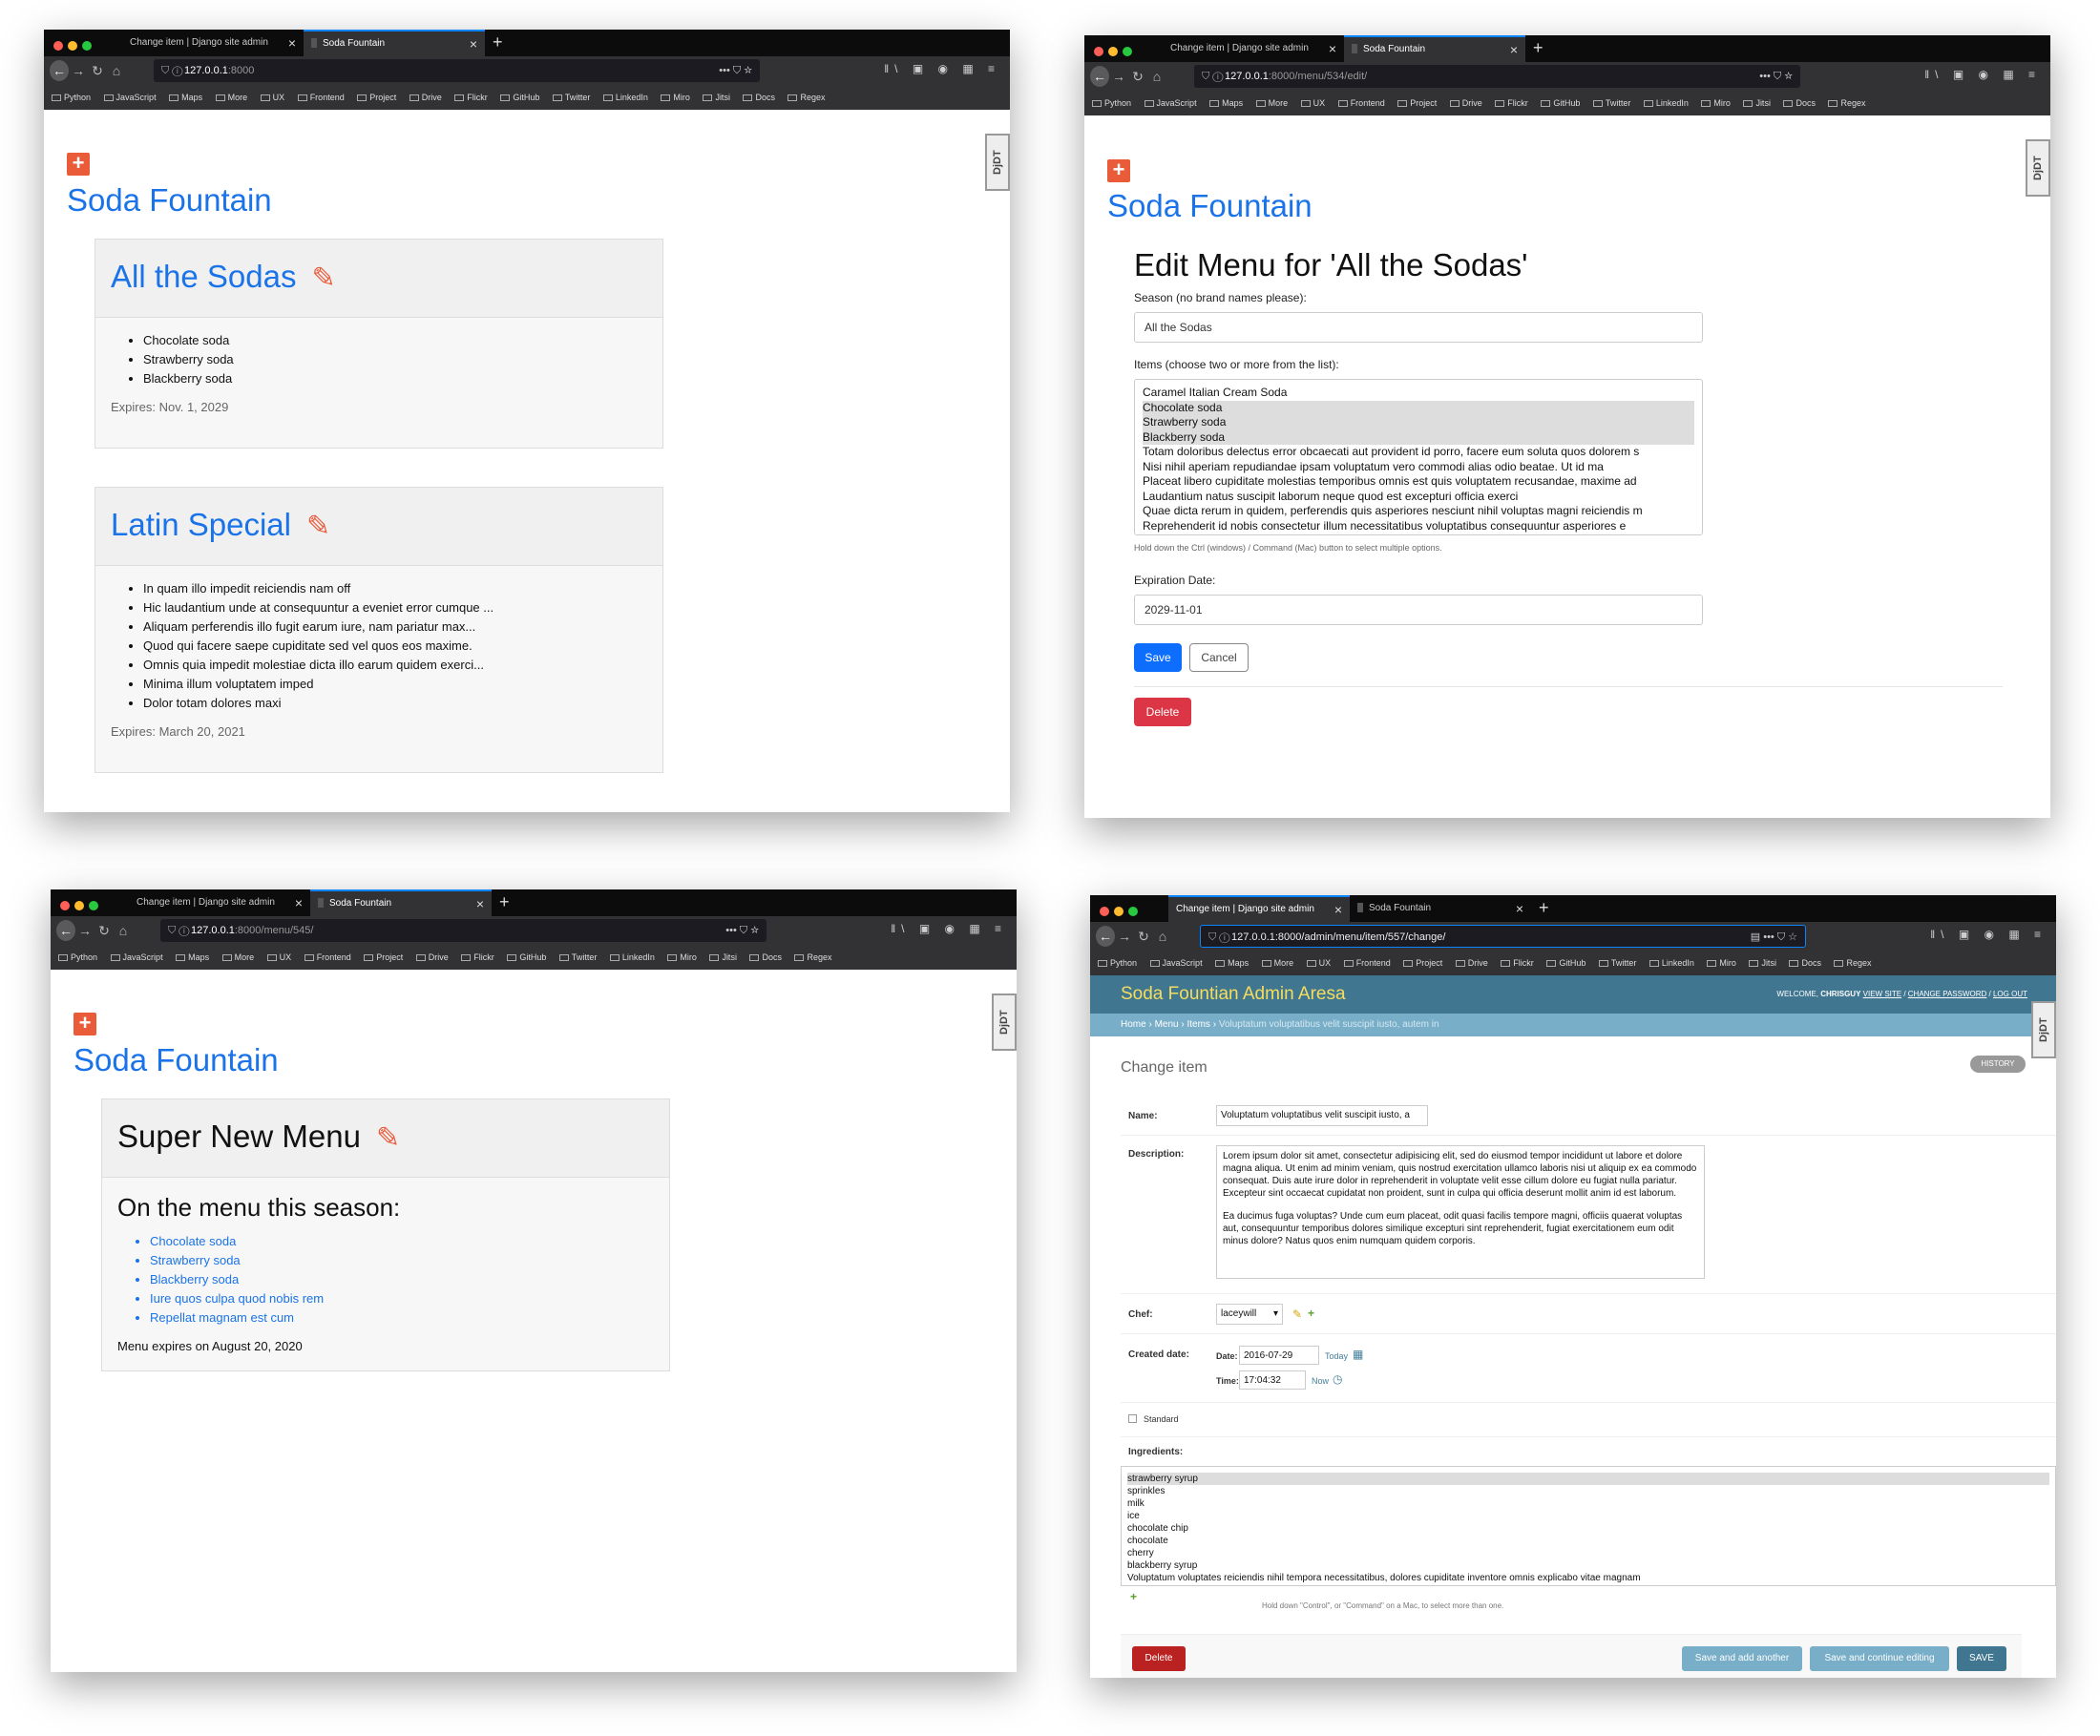  What do you see at coordinates (1588, 1503) in the screenshot?
I see `select-option: milk` at bounding box center [1588, 1503].